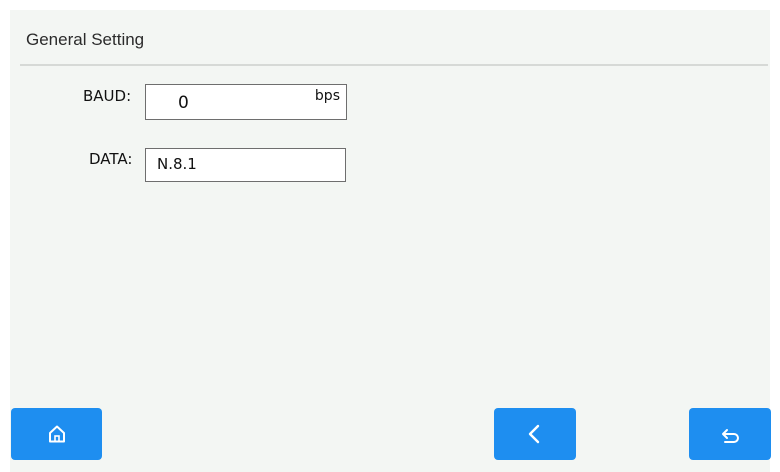  I want to click on previous-button, so click(535, 434).